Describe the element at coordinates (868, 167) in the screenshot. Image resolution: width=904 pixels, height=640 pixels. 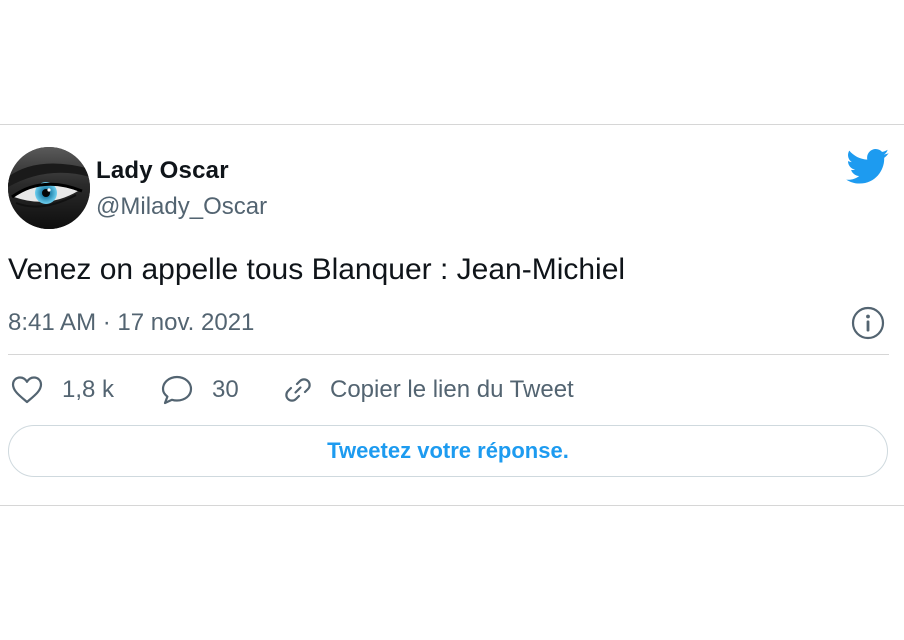
I see `twitter-bird-icon` at that location.